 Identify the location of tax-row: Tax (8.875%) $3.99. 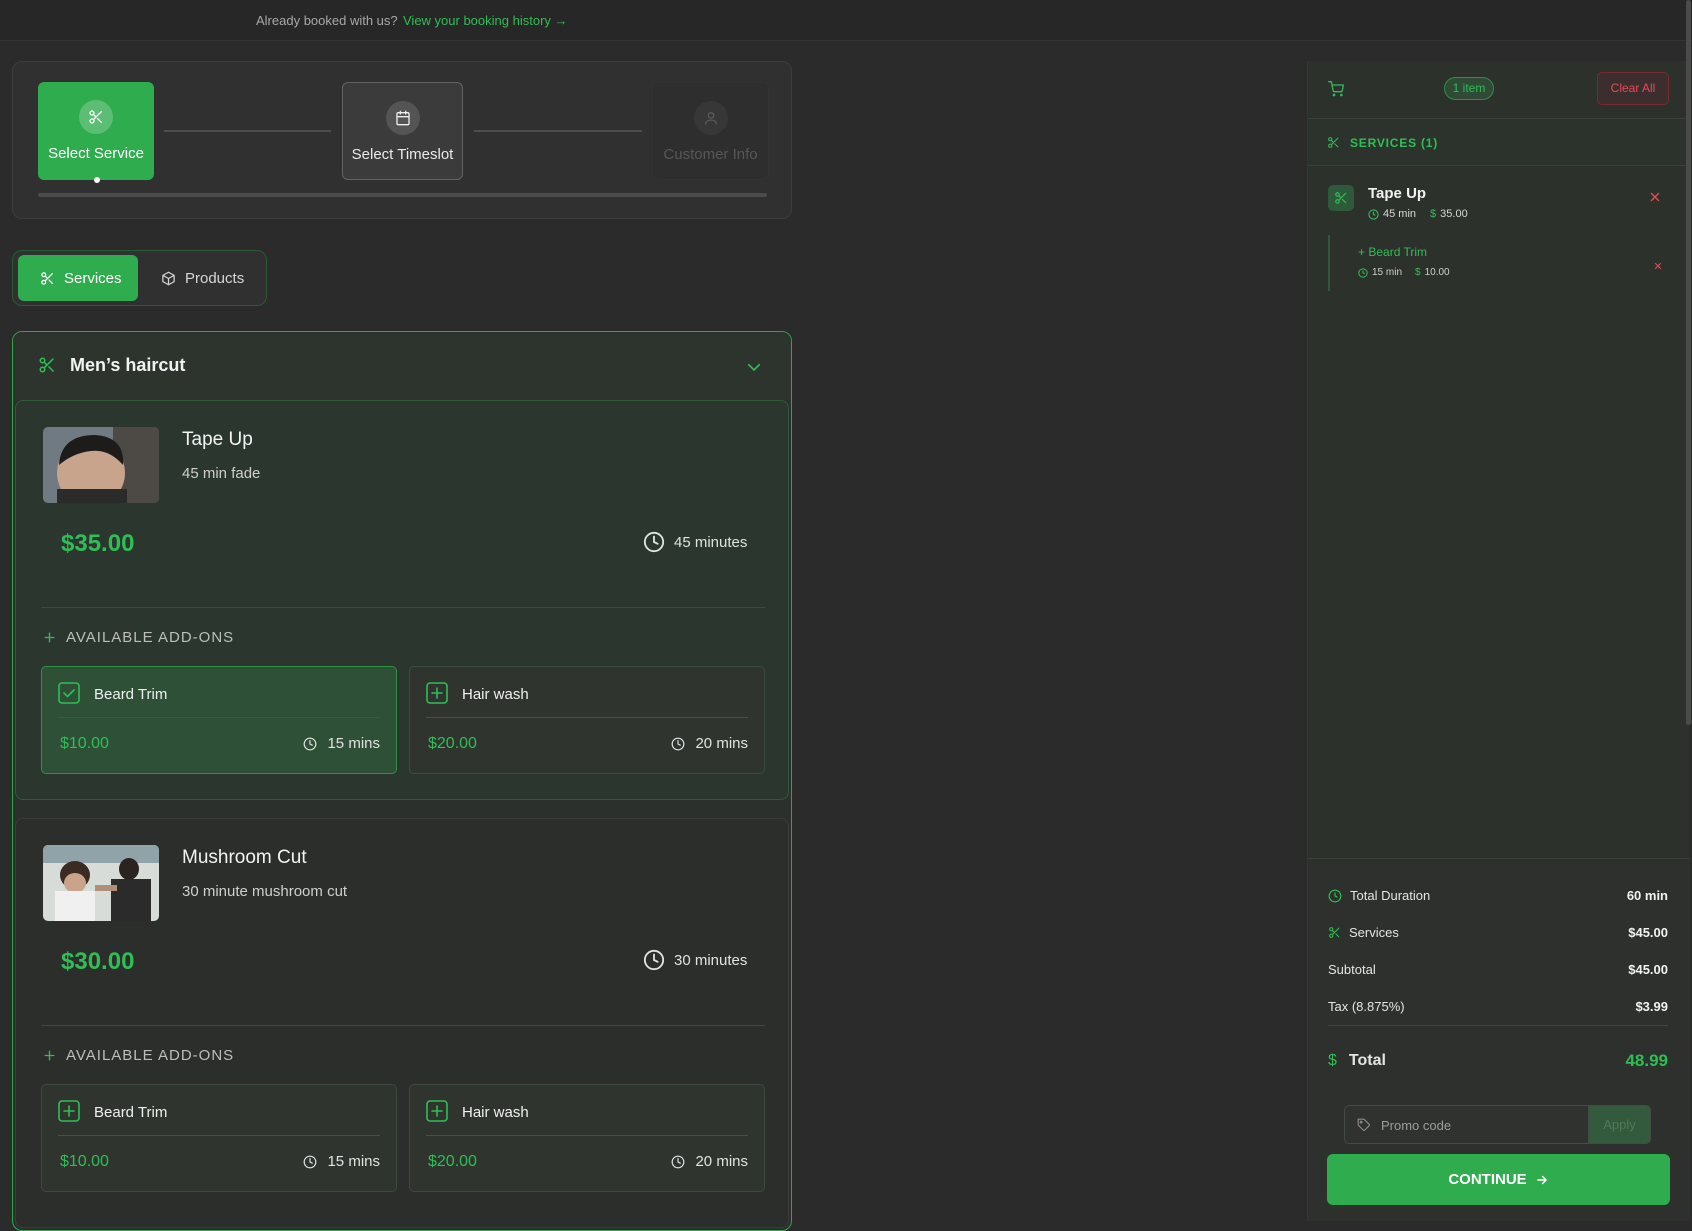
(1498, 1006).